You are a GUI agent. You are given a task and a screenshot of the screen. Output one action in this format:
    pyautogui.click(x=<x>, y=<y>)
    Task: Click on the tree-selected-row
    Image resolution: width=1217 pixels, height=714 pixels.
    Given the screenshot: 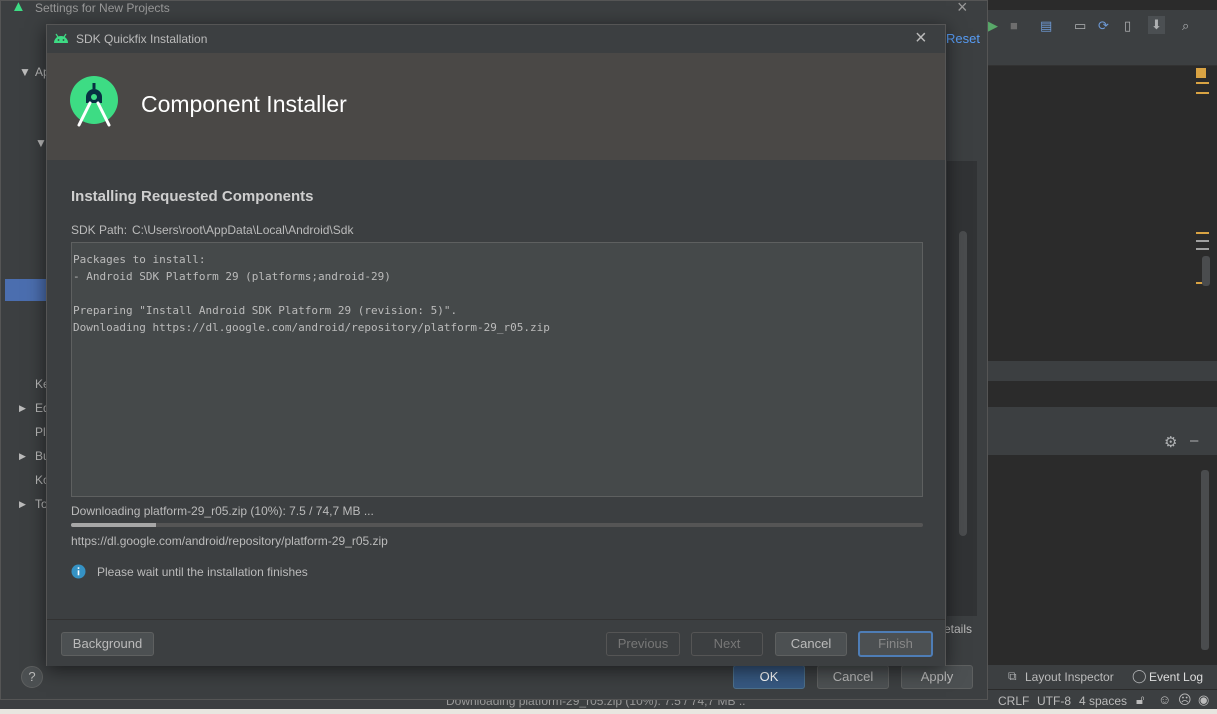 What is the action you would take?
    pyautogui.click(x=26, y=290)
    